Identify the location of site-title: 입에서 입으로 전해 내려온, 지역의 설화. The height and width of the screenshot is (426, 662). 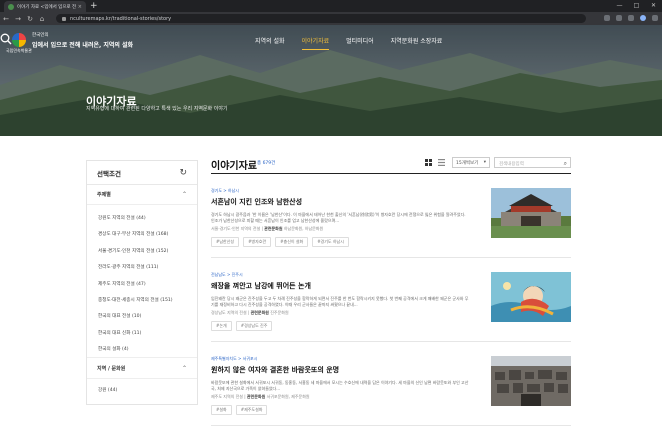
(83, 45).